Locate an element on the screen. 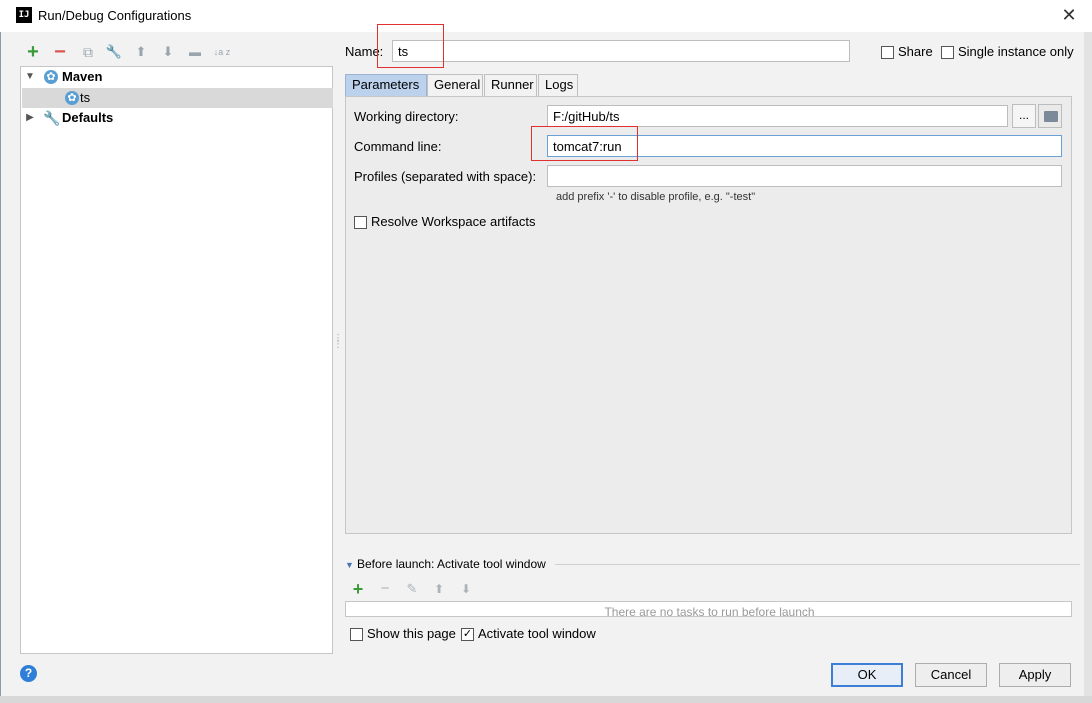 This screenshot has height=703, width=1092. move-task-down-icon: ⬇ is located at coordinates (466, 589).